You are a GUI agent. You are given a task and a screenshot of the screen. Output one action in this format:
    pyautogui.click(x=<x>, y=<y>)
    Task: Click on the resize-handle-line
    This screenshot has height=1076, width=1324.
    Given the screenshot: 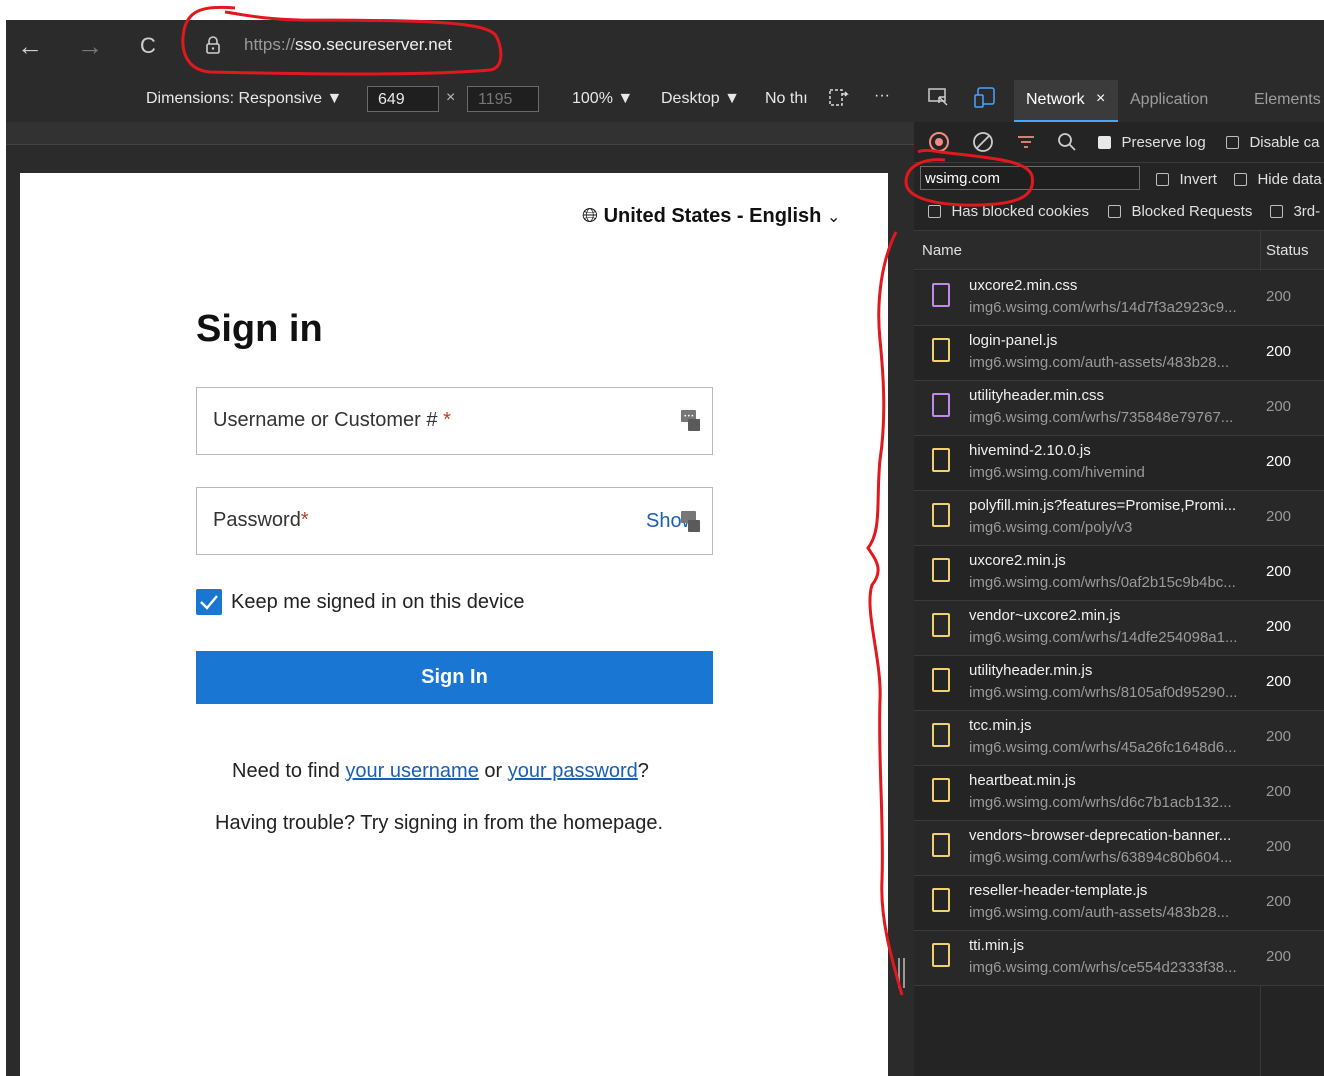 What is the action you would take?
    pyautogui.click(x=899, y=973)
    